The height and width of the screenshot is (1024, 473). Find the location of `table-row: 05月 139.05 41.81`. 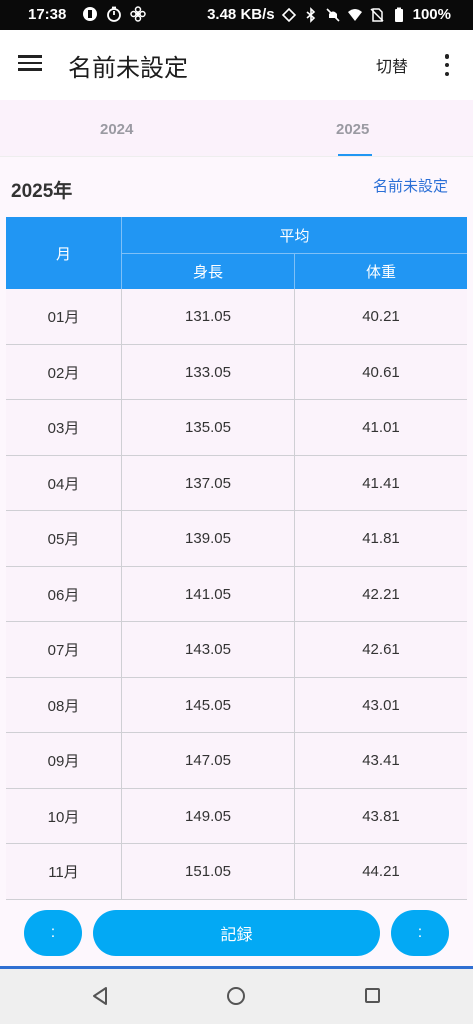

table-row: 05月 139.05 41.81 is located at coordinates (236, 539).